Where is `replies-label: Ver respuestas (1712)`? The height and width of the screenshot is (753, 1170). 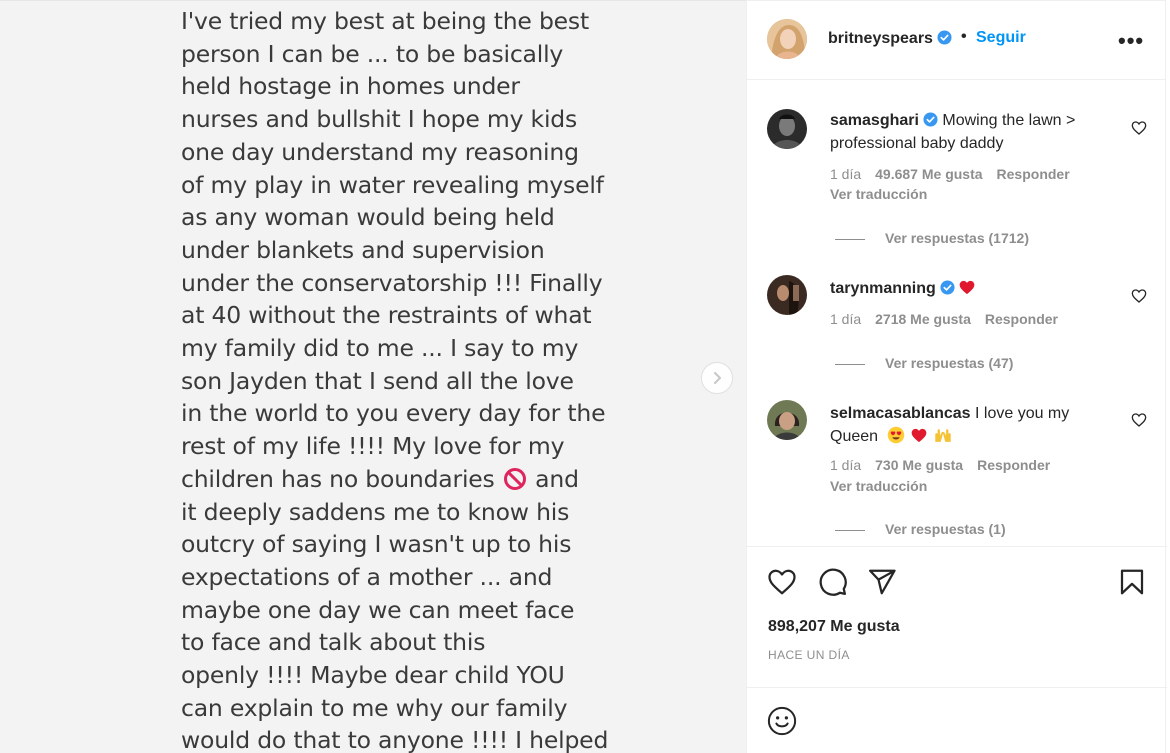 replies-label: Ver respuestas (1712) is located at coordinates (957, 238).